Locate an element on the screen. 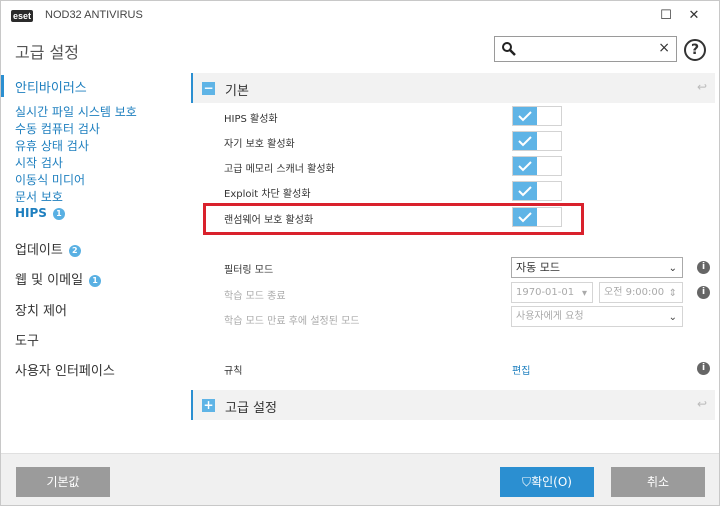 The image size is (720, 506). hips-toggle is located at coordinates (537, 116).